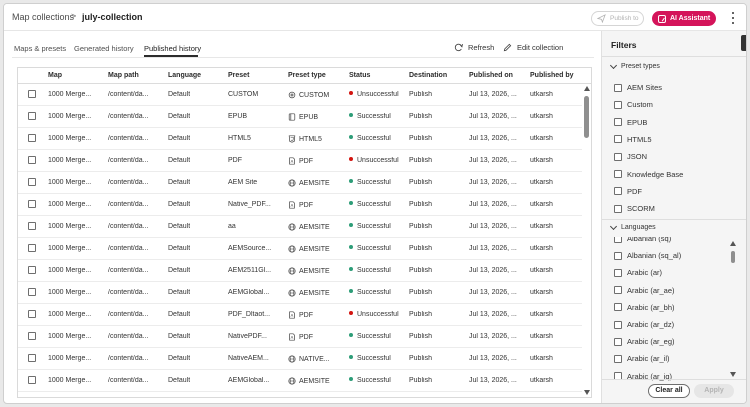 The width and height of the screenshot is (750, 407). What do you see at coordinates (292, 315) in the screenshot?
I see `pdf-icon` at bounding box center [292, 315].